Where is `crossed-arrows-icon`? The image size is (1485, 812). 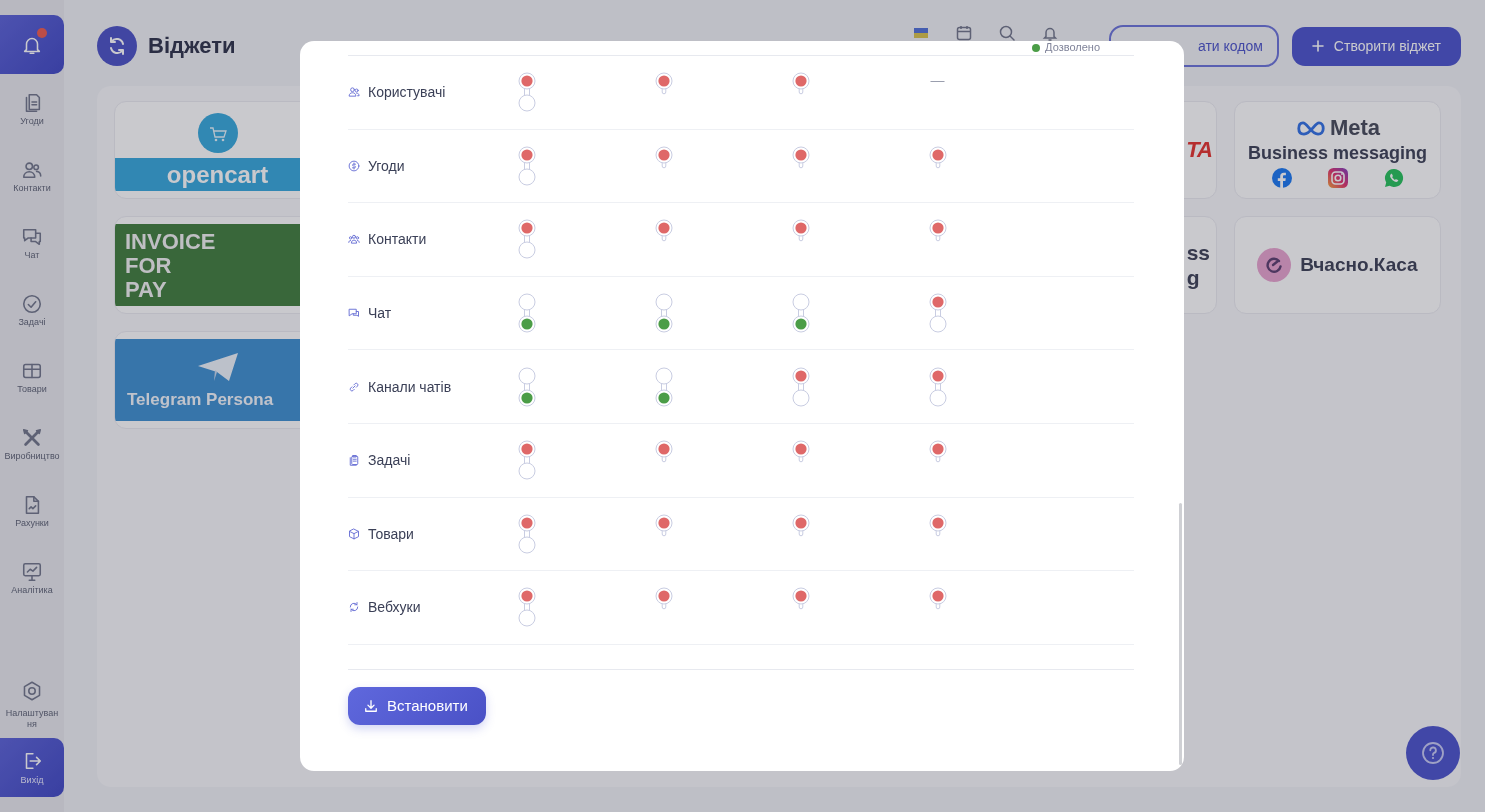 crossed-arrows-icon is located at coordinates (32, 438).